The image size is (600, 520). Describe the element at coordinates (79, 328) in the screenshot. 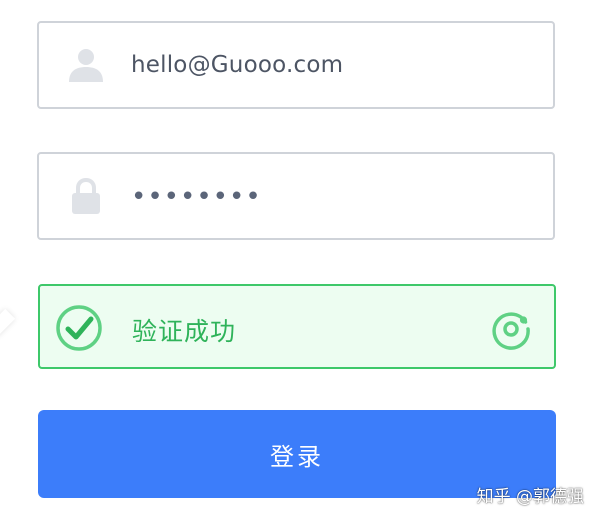

I see `check-circle-icon` at that location.